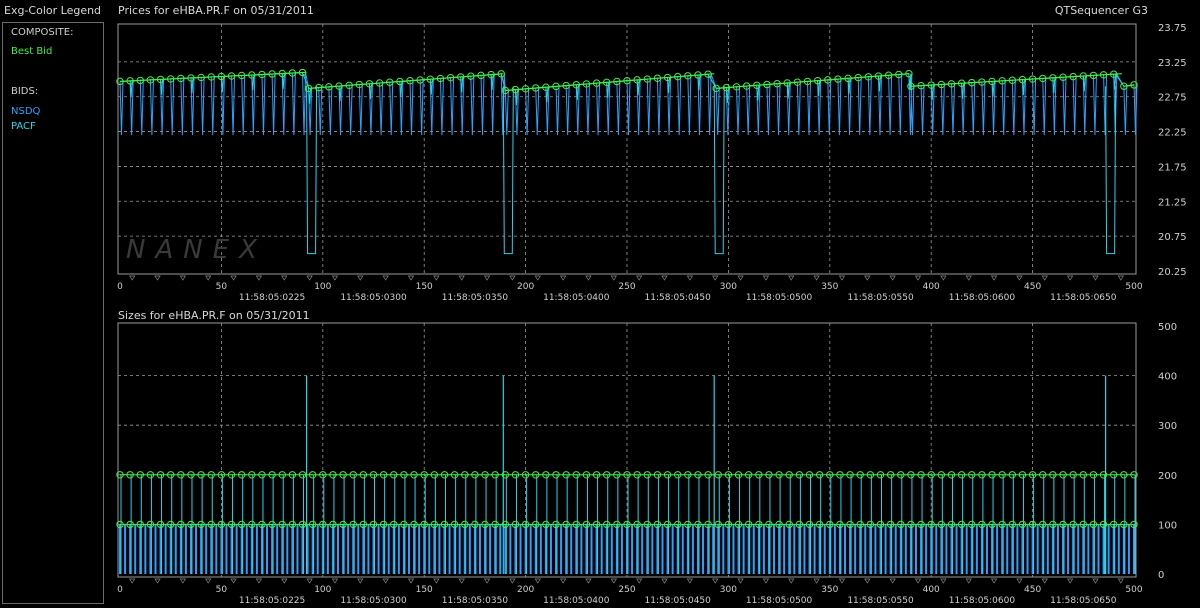 The image size is (1200, 608). Describe the element at coordinates (1083, 601) in the screenshot. I see `size-time-label: 11:58:05:0650` at that location.